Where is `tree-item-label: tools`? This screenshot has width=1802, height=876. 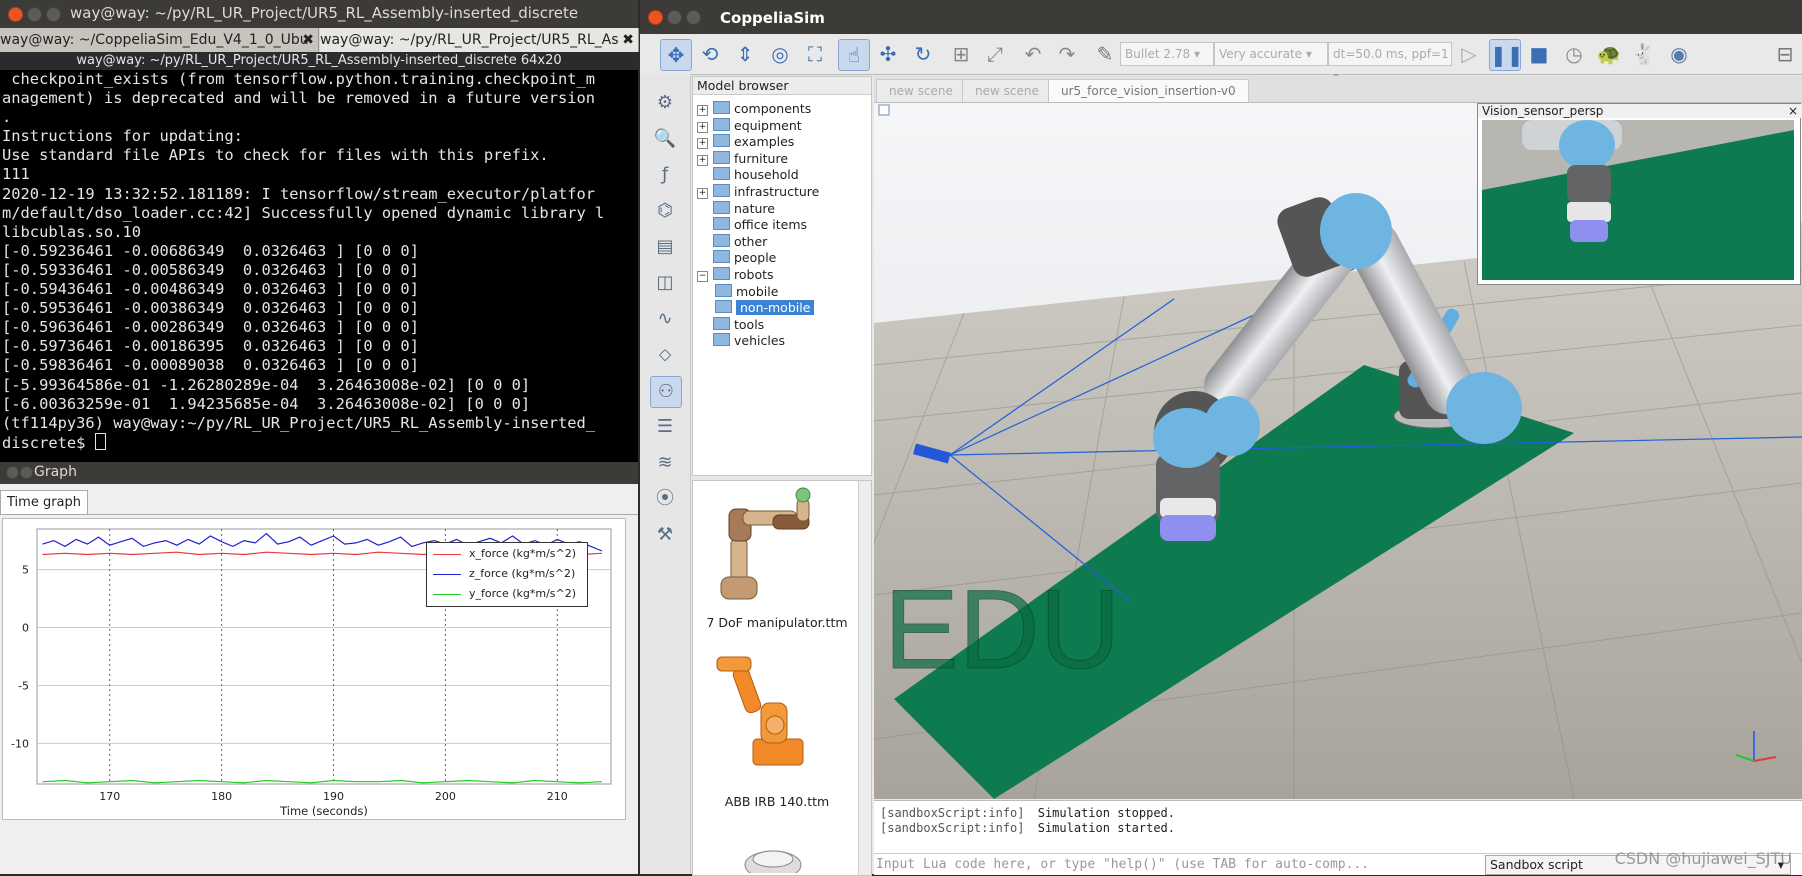 tree-item-label: tools is located at coordinates (749, 324).